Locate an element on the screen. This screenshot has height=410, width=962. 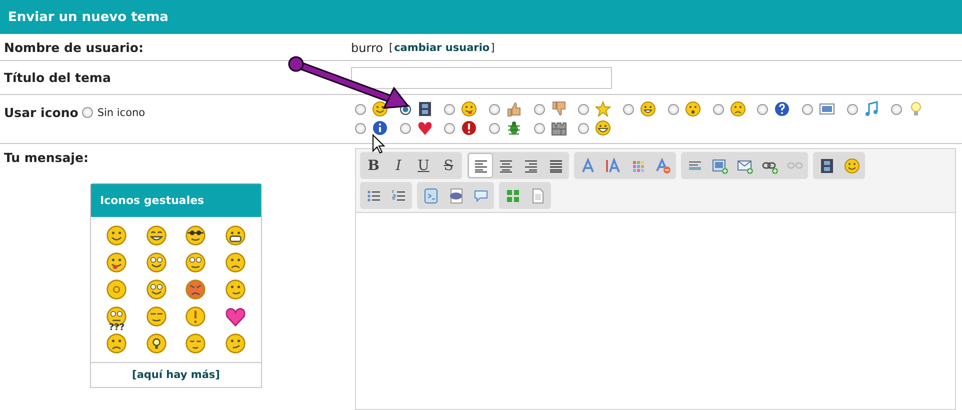
image-icon is located at coordinates (826, 109).